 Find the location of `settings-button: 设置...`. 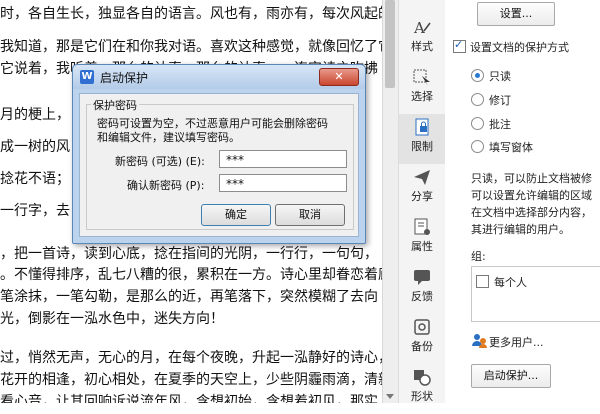

settings-button: 设置... is located at coordinates (516, 14).